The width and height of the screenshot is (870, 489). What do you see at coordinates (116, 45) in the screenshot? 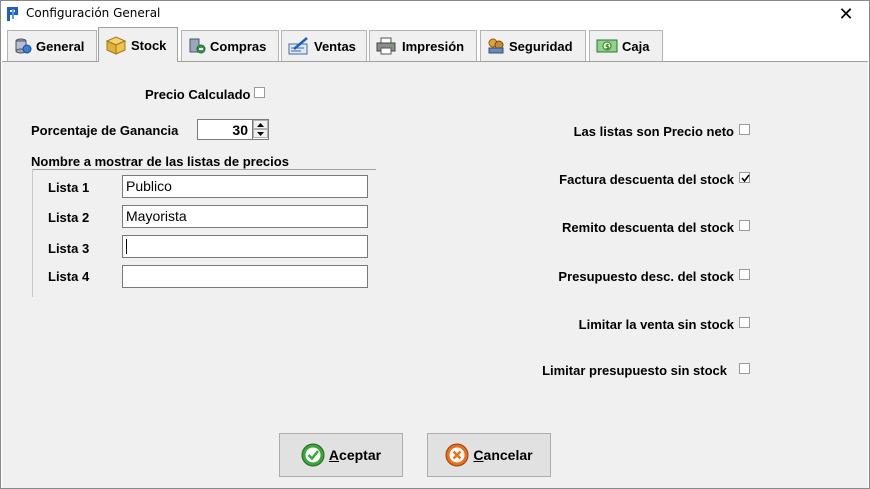
I see `box-icon` at bounding box center [116, 45].